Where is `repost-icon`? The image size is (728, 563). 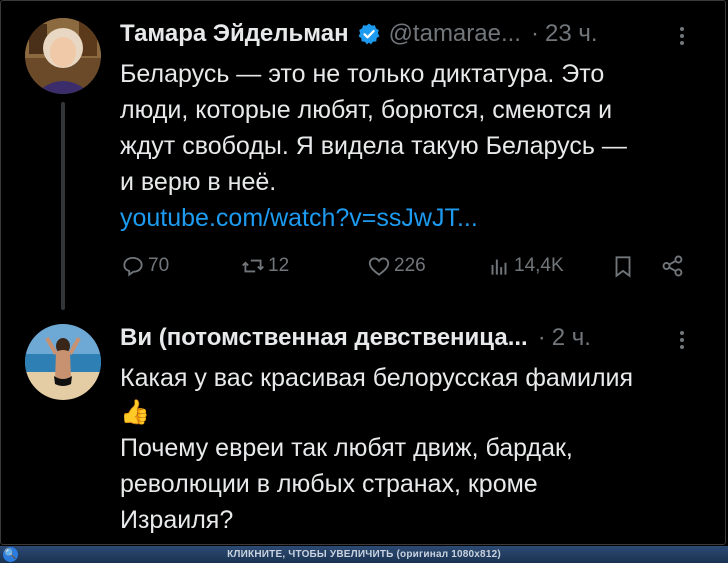
repost-icon is located at coordinates (253, 266).